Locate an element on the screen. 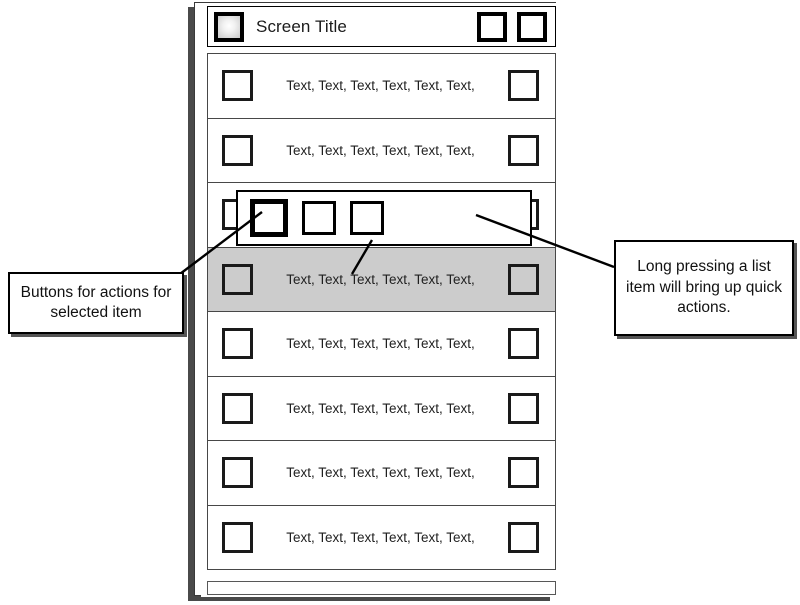  quick-actions-popup is located at coordinates (384, 218).